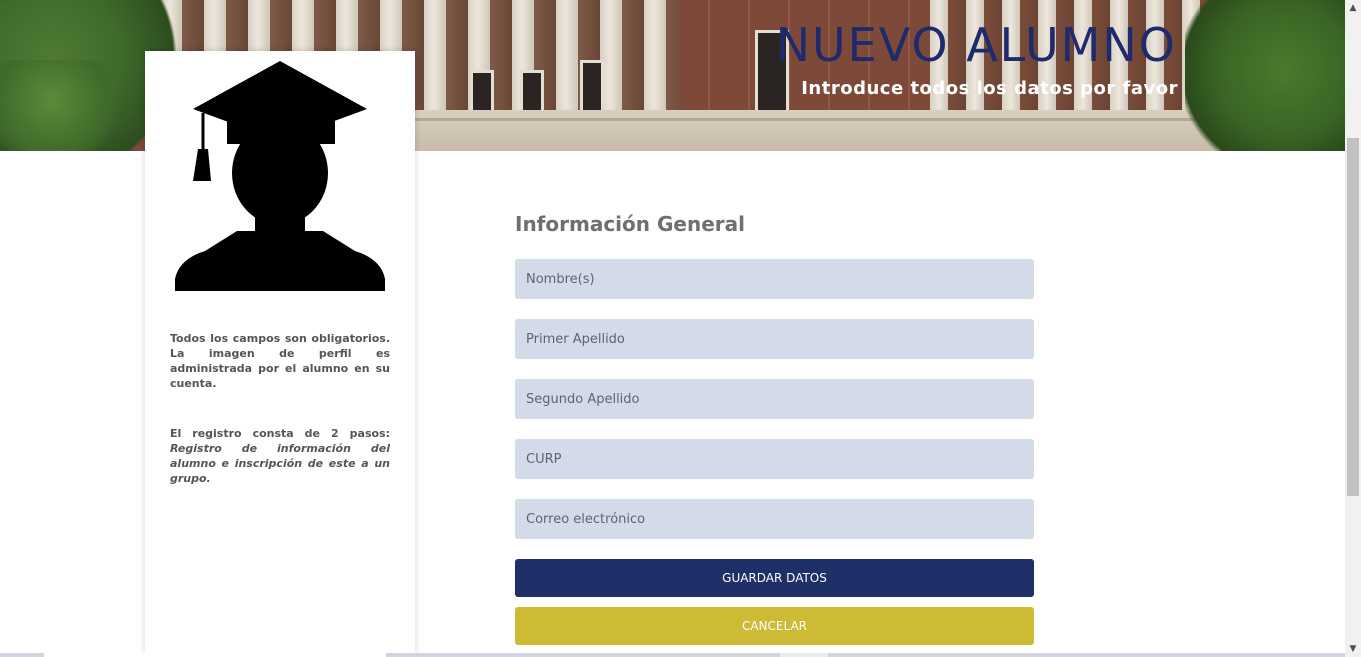 The image size is (1361, 657). Describe the element at coordinates (976, 45) in the screenshot. I see `page-title: NUEVO ALUMNO` at that location.